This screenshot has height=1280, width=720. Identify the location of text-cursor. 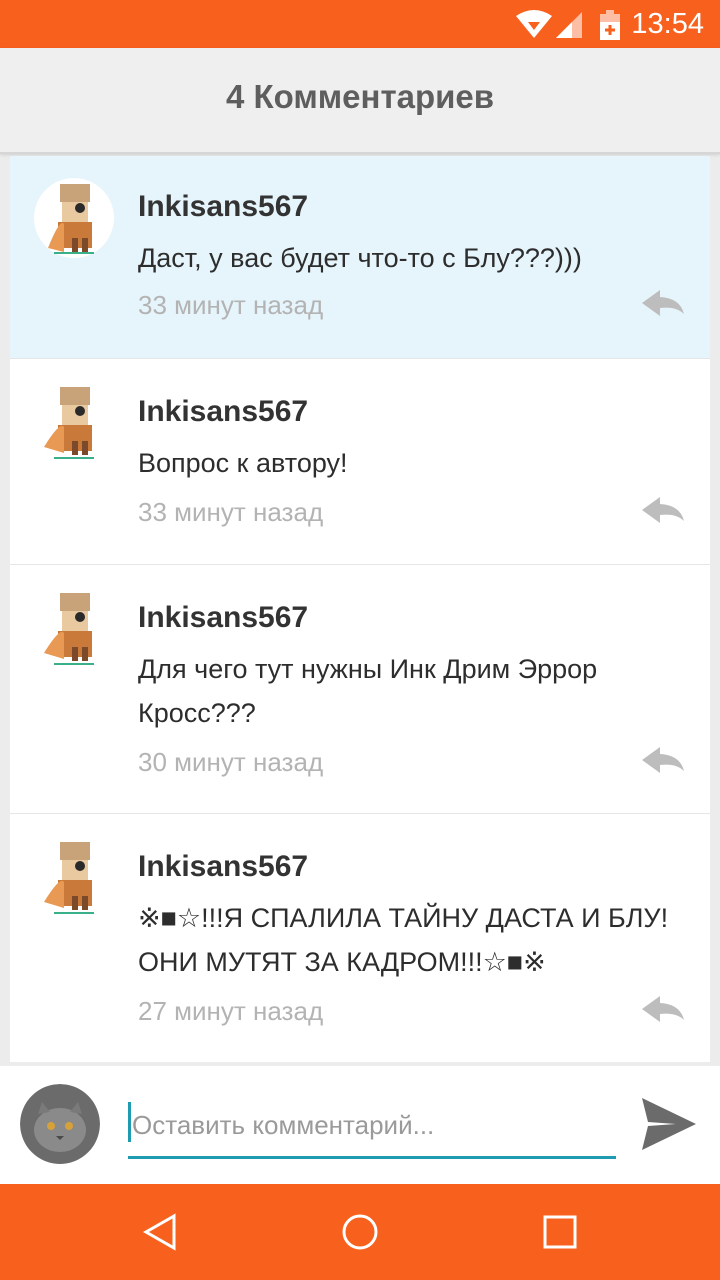
(129, 1122).